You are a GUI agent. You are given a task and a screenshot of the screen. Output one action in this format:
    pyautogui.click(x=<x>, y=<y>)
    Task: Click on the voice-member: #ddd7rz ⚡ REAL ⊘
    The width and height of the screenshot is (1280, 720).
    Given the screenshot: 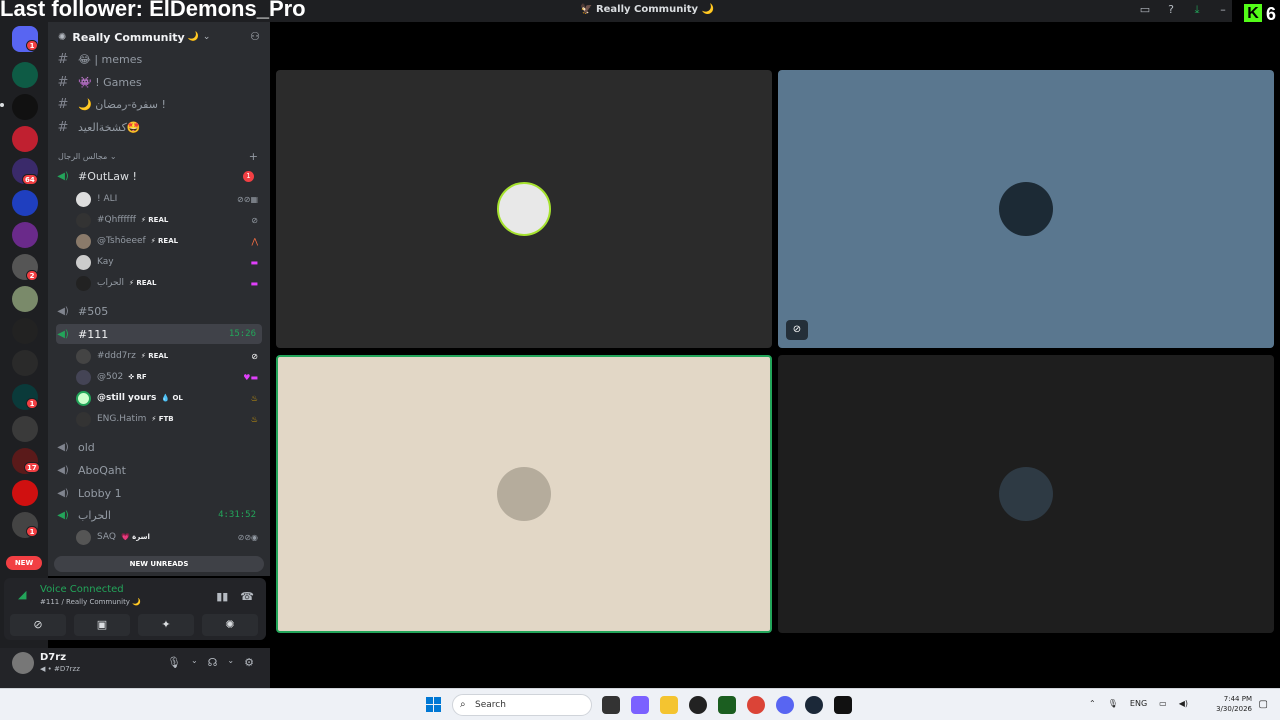 What is the action you would take?
    pyautogui.click(x=170, y=356)
    